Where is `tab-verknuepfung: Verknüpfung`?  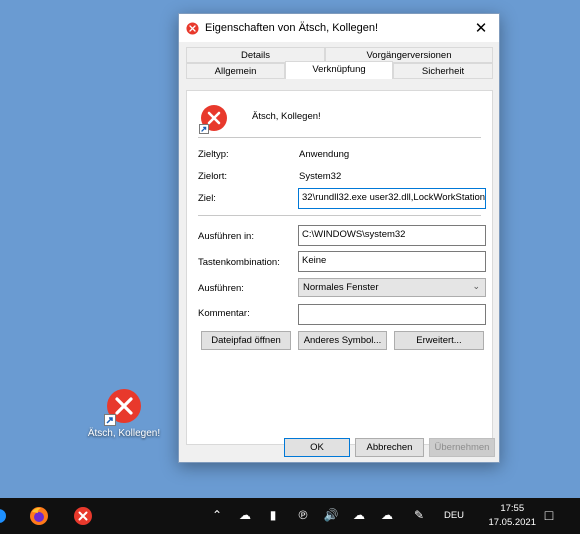
tab-verknuepfung: Verknüpfung is located at coordinates (339, 70).